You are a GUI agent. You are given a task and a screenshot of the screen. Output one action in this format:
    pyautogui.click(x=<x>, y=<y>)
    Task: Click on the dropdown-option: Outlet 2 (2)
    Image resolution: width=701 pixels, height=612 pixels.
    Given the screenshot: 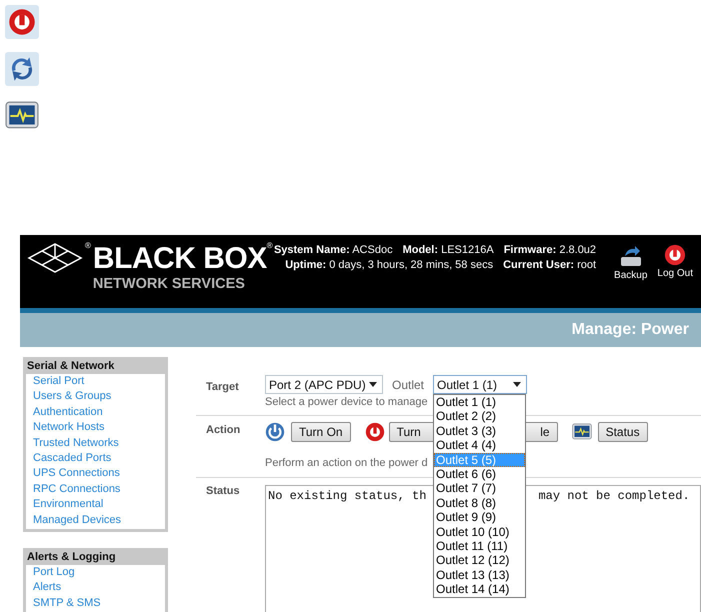 What is the action you would take?
    pyautogui.click(x=480, y=416)
    